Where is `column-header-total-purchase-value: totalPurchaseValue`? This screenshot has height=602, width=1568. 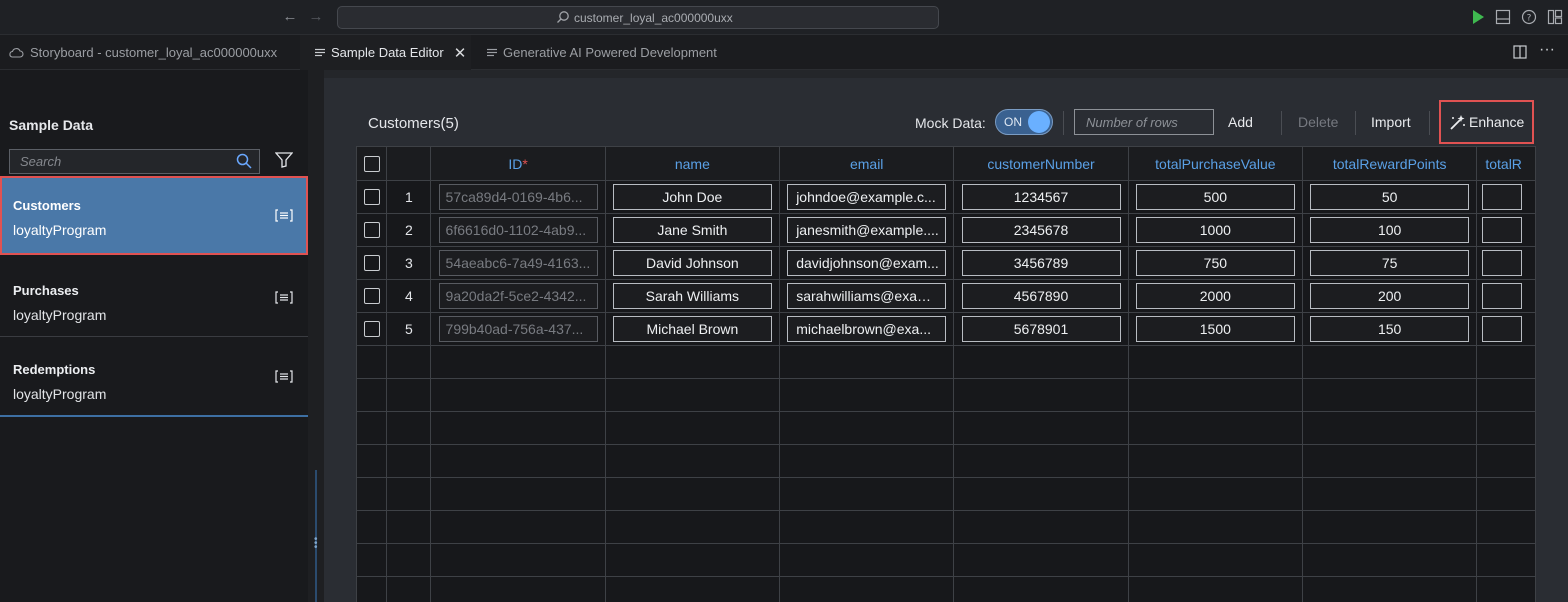 column-header-total-purchase-value: totalPurchaseValue is located at coordinates (1215, 163).